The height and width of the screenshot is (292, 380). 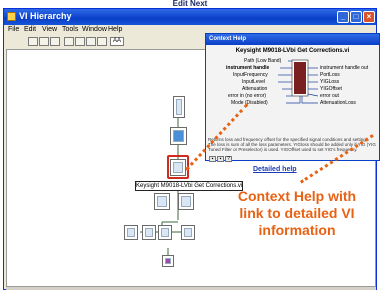 What do you see at coordinates (212, 159) in the screenshot?
I see `lock-icon: ▪` at bounding box center [212, 159].